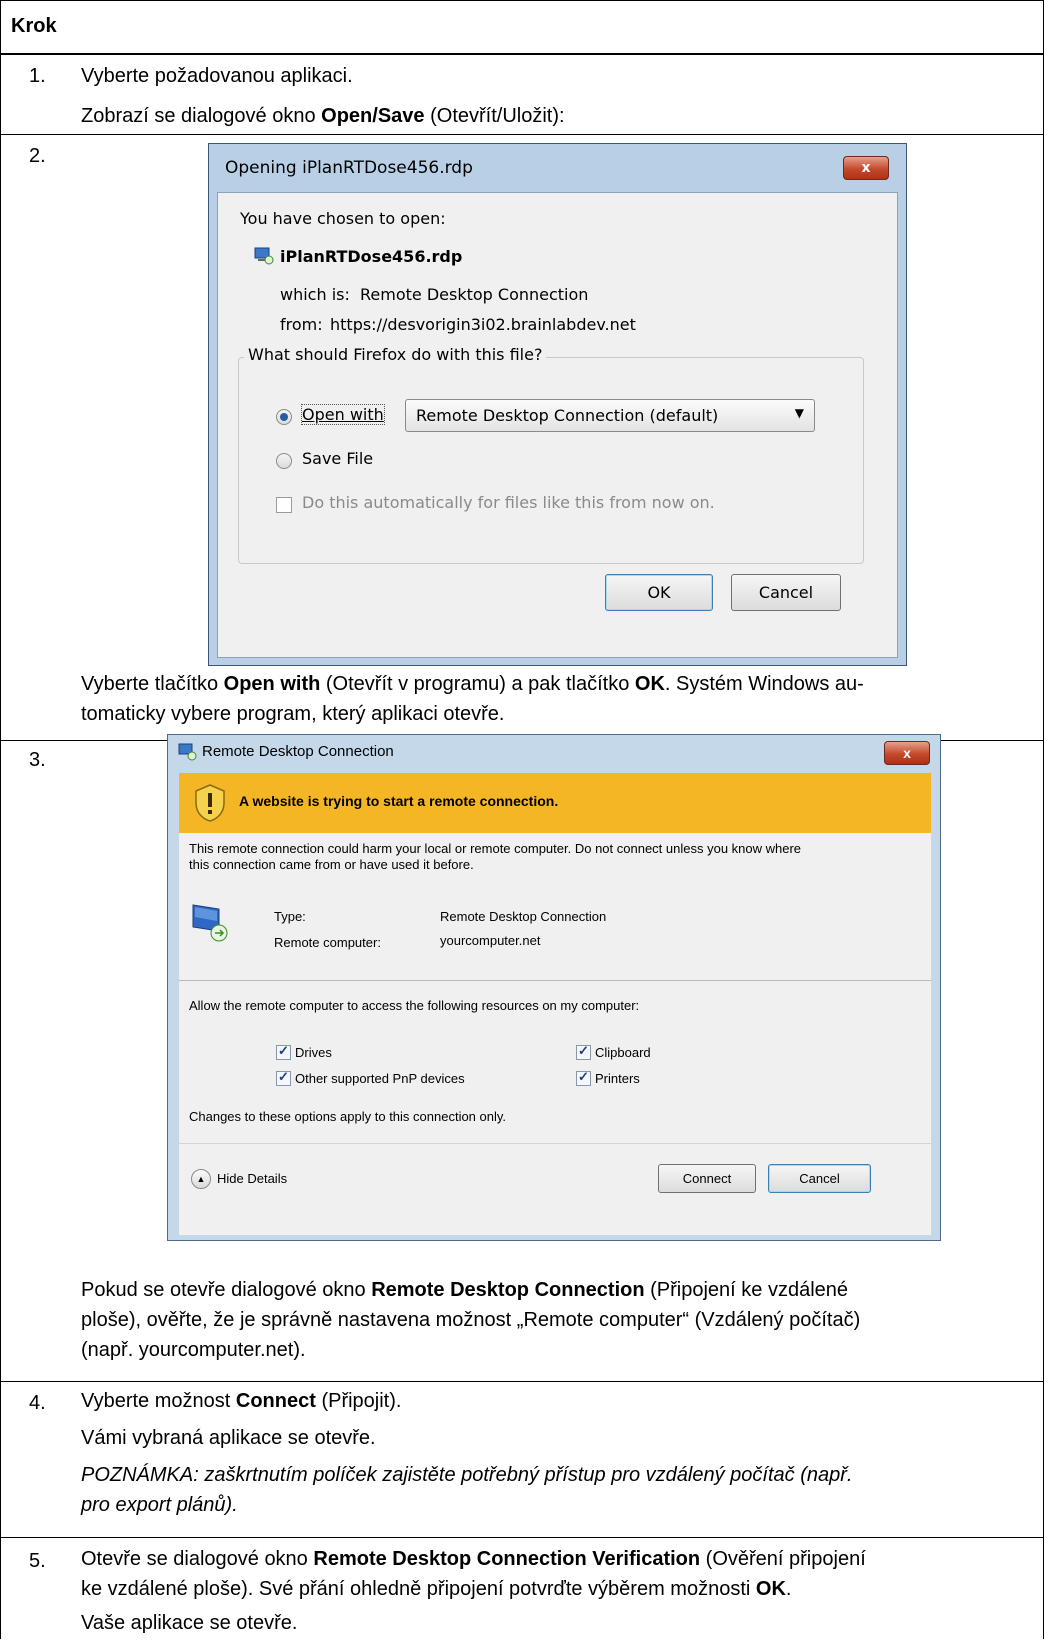 This screenshot has width=1044, height=1640. What do you see at coordinates (37, 760) in the screenshot?
I see `step-number: 3.` at bounding box center [37, 760].